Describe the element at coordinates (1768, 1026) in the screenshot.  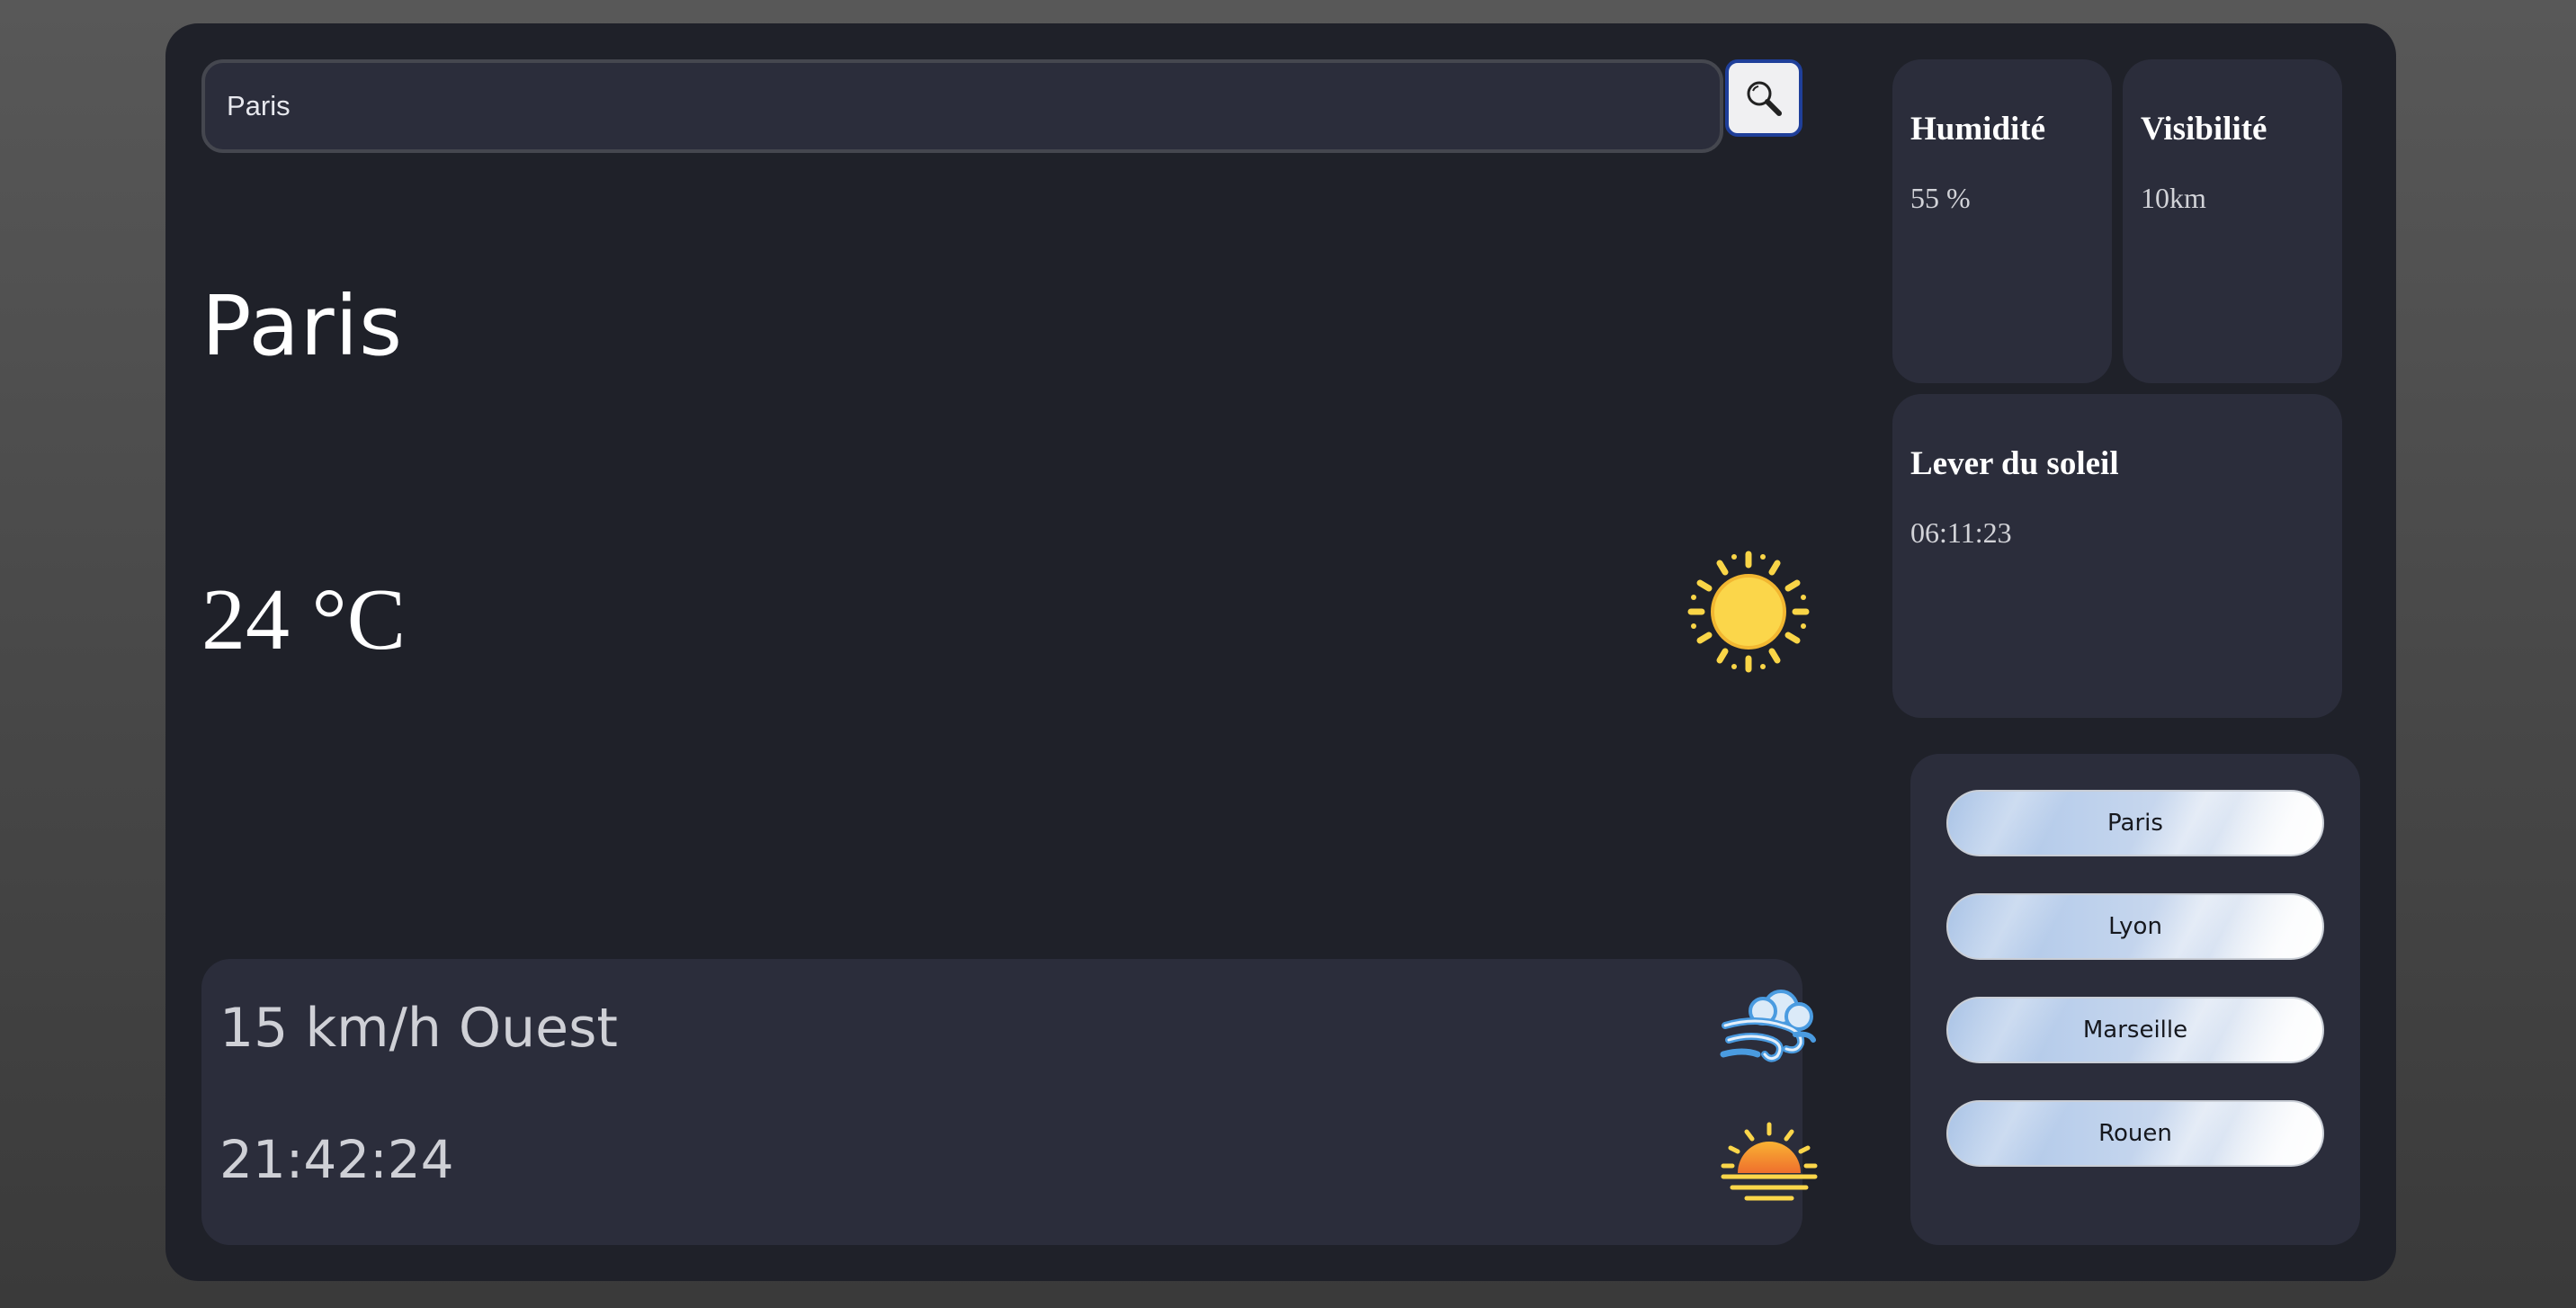
I see `wind-icon` at that location.